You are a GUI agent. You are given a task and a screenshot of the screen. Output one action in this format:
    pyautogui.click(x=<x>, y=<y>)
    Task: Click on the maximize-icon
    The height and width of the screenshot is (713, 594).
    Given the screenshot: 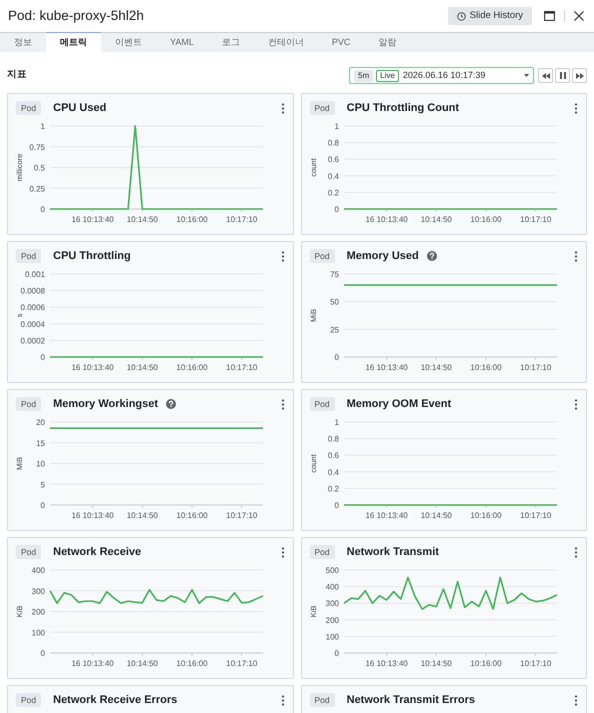 What is the action you would take?
    pyautogui.click(x=549, y=16)
    